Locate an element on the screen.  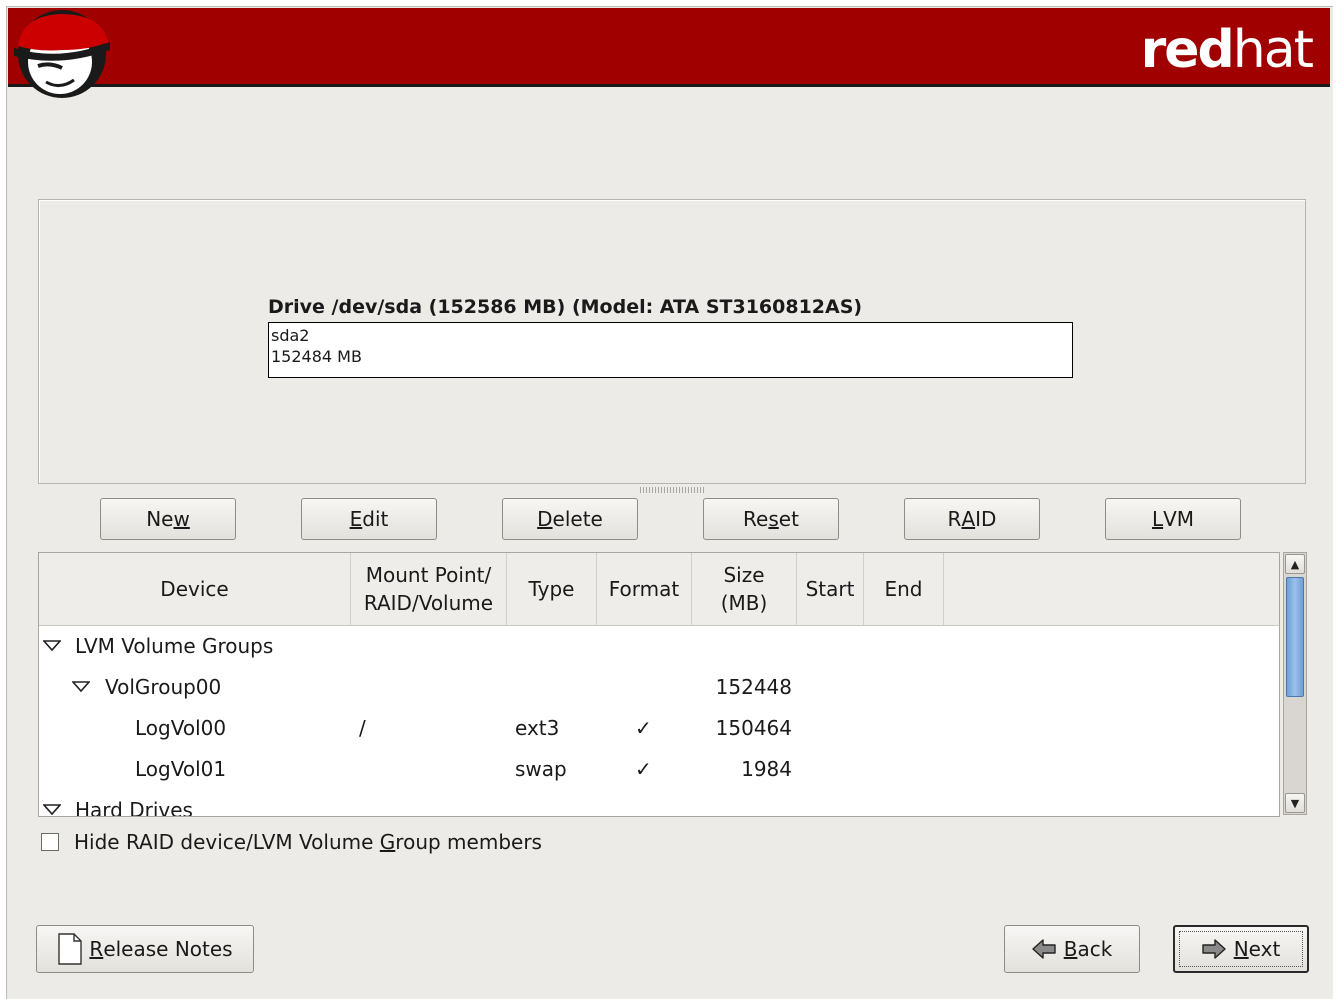
column-header-format: Format is located at coordinates (644, 589).